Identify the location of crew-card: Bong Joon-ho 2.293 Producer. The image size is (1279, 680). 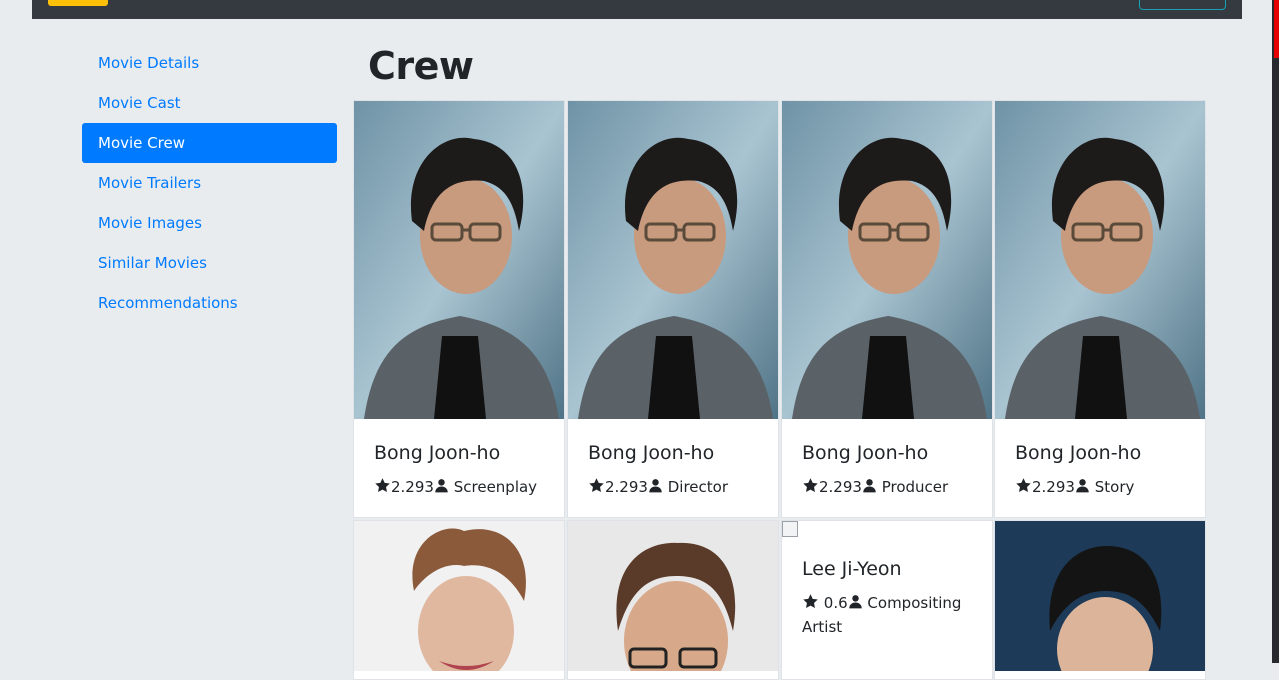
(887, 309).